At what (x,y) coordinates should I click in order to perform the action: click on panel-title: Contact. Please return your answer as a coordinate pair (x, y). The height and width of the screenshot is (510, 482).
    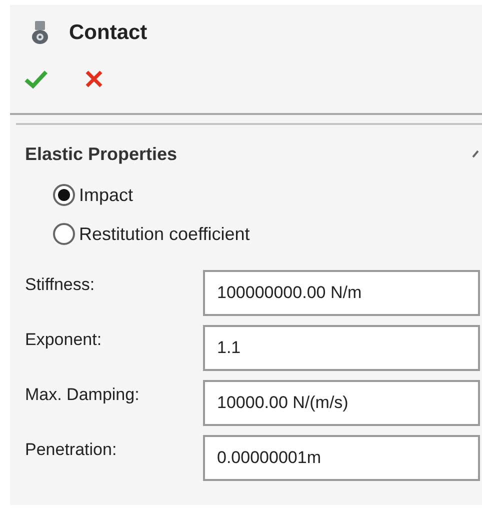
    Looking at the image, I should click on (108, 33).